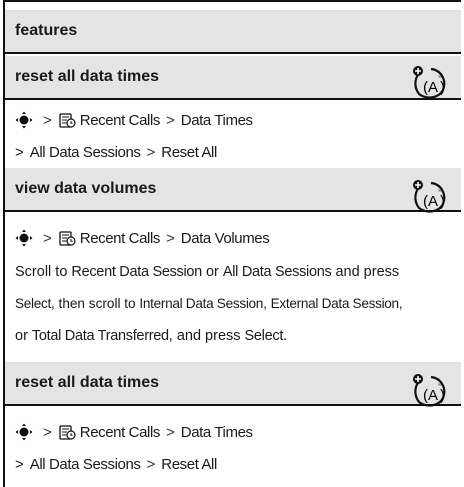 This screenshot has height=487, width=464. I want to click on table-header: features, so click(233, 32).